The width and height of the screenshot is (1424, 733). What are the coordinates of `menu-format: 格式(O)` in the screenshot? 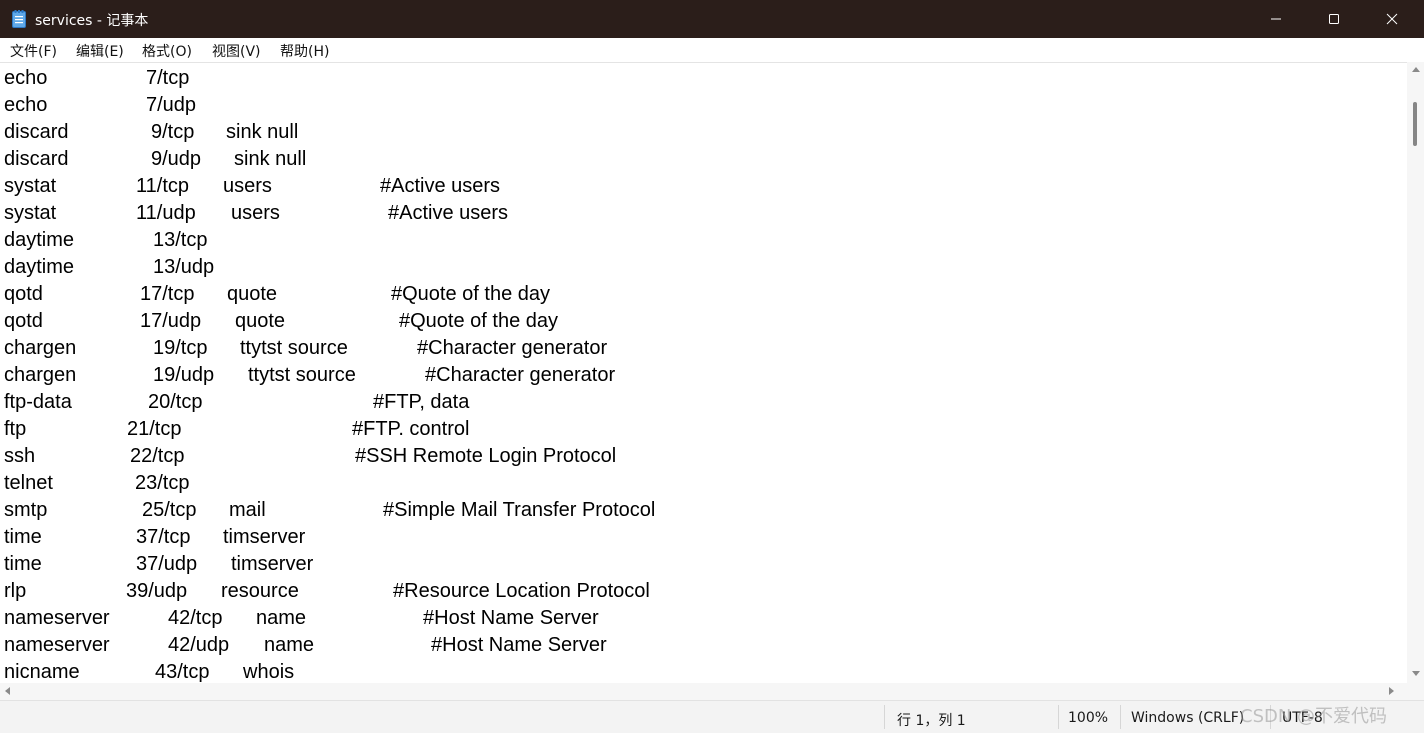 It's located at (167, 51).